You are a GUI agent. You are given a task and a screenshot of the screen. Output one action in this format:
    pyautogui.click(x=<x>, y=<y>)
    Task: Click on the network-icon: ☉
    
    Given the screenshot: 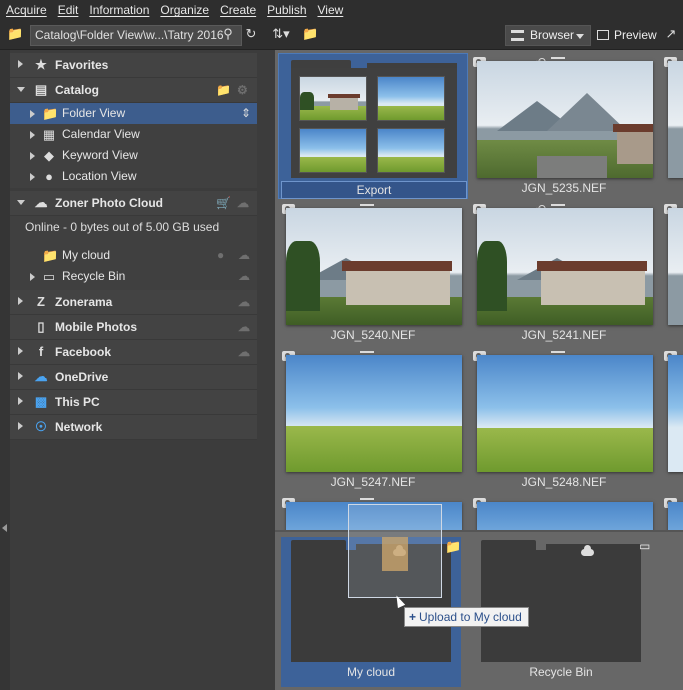 What is the action you would take?
    pyautogui.click(x=41, y=426)
    